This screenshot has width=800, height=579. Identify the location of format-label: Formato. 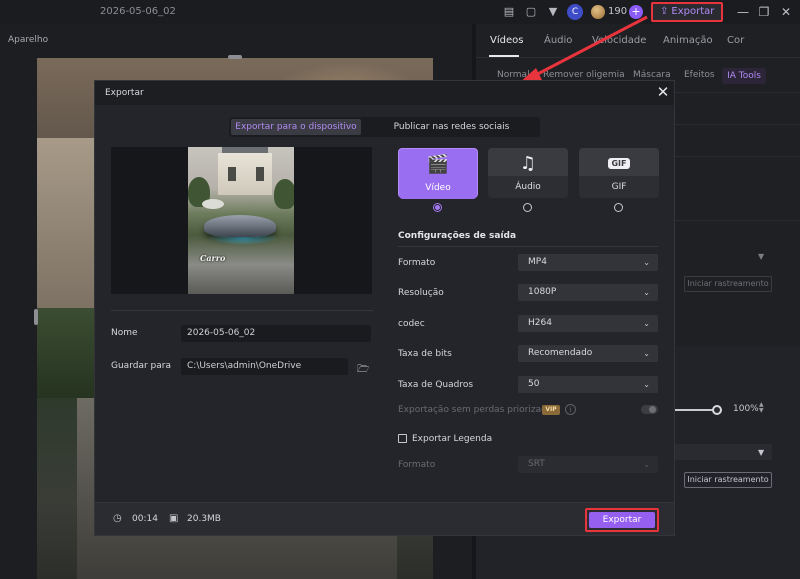
(417, 263).